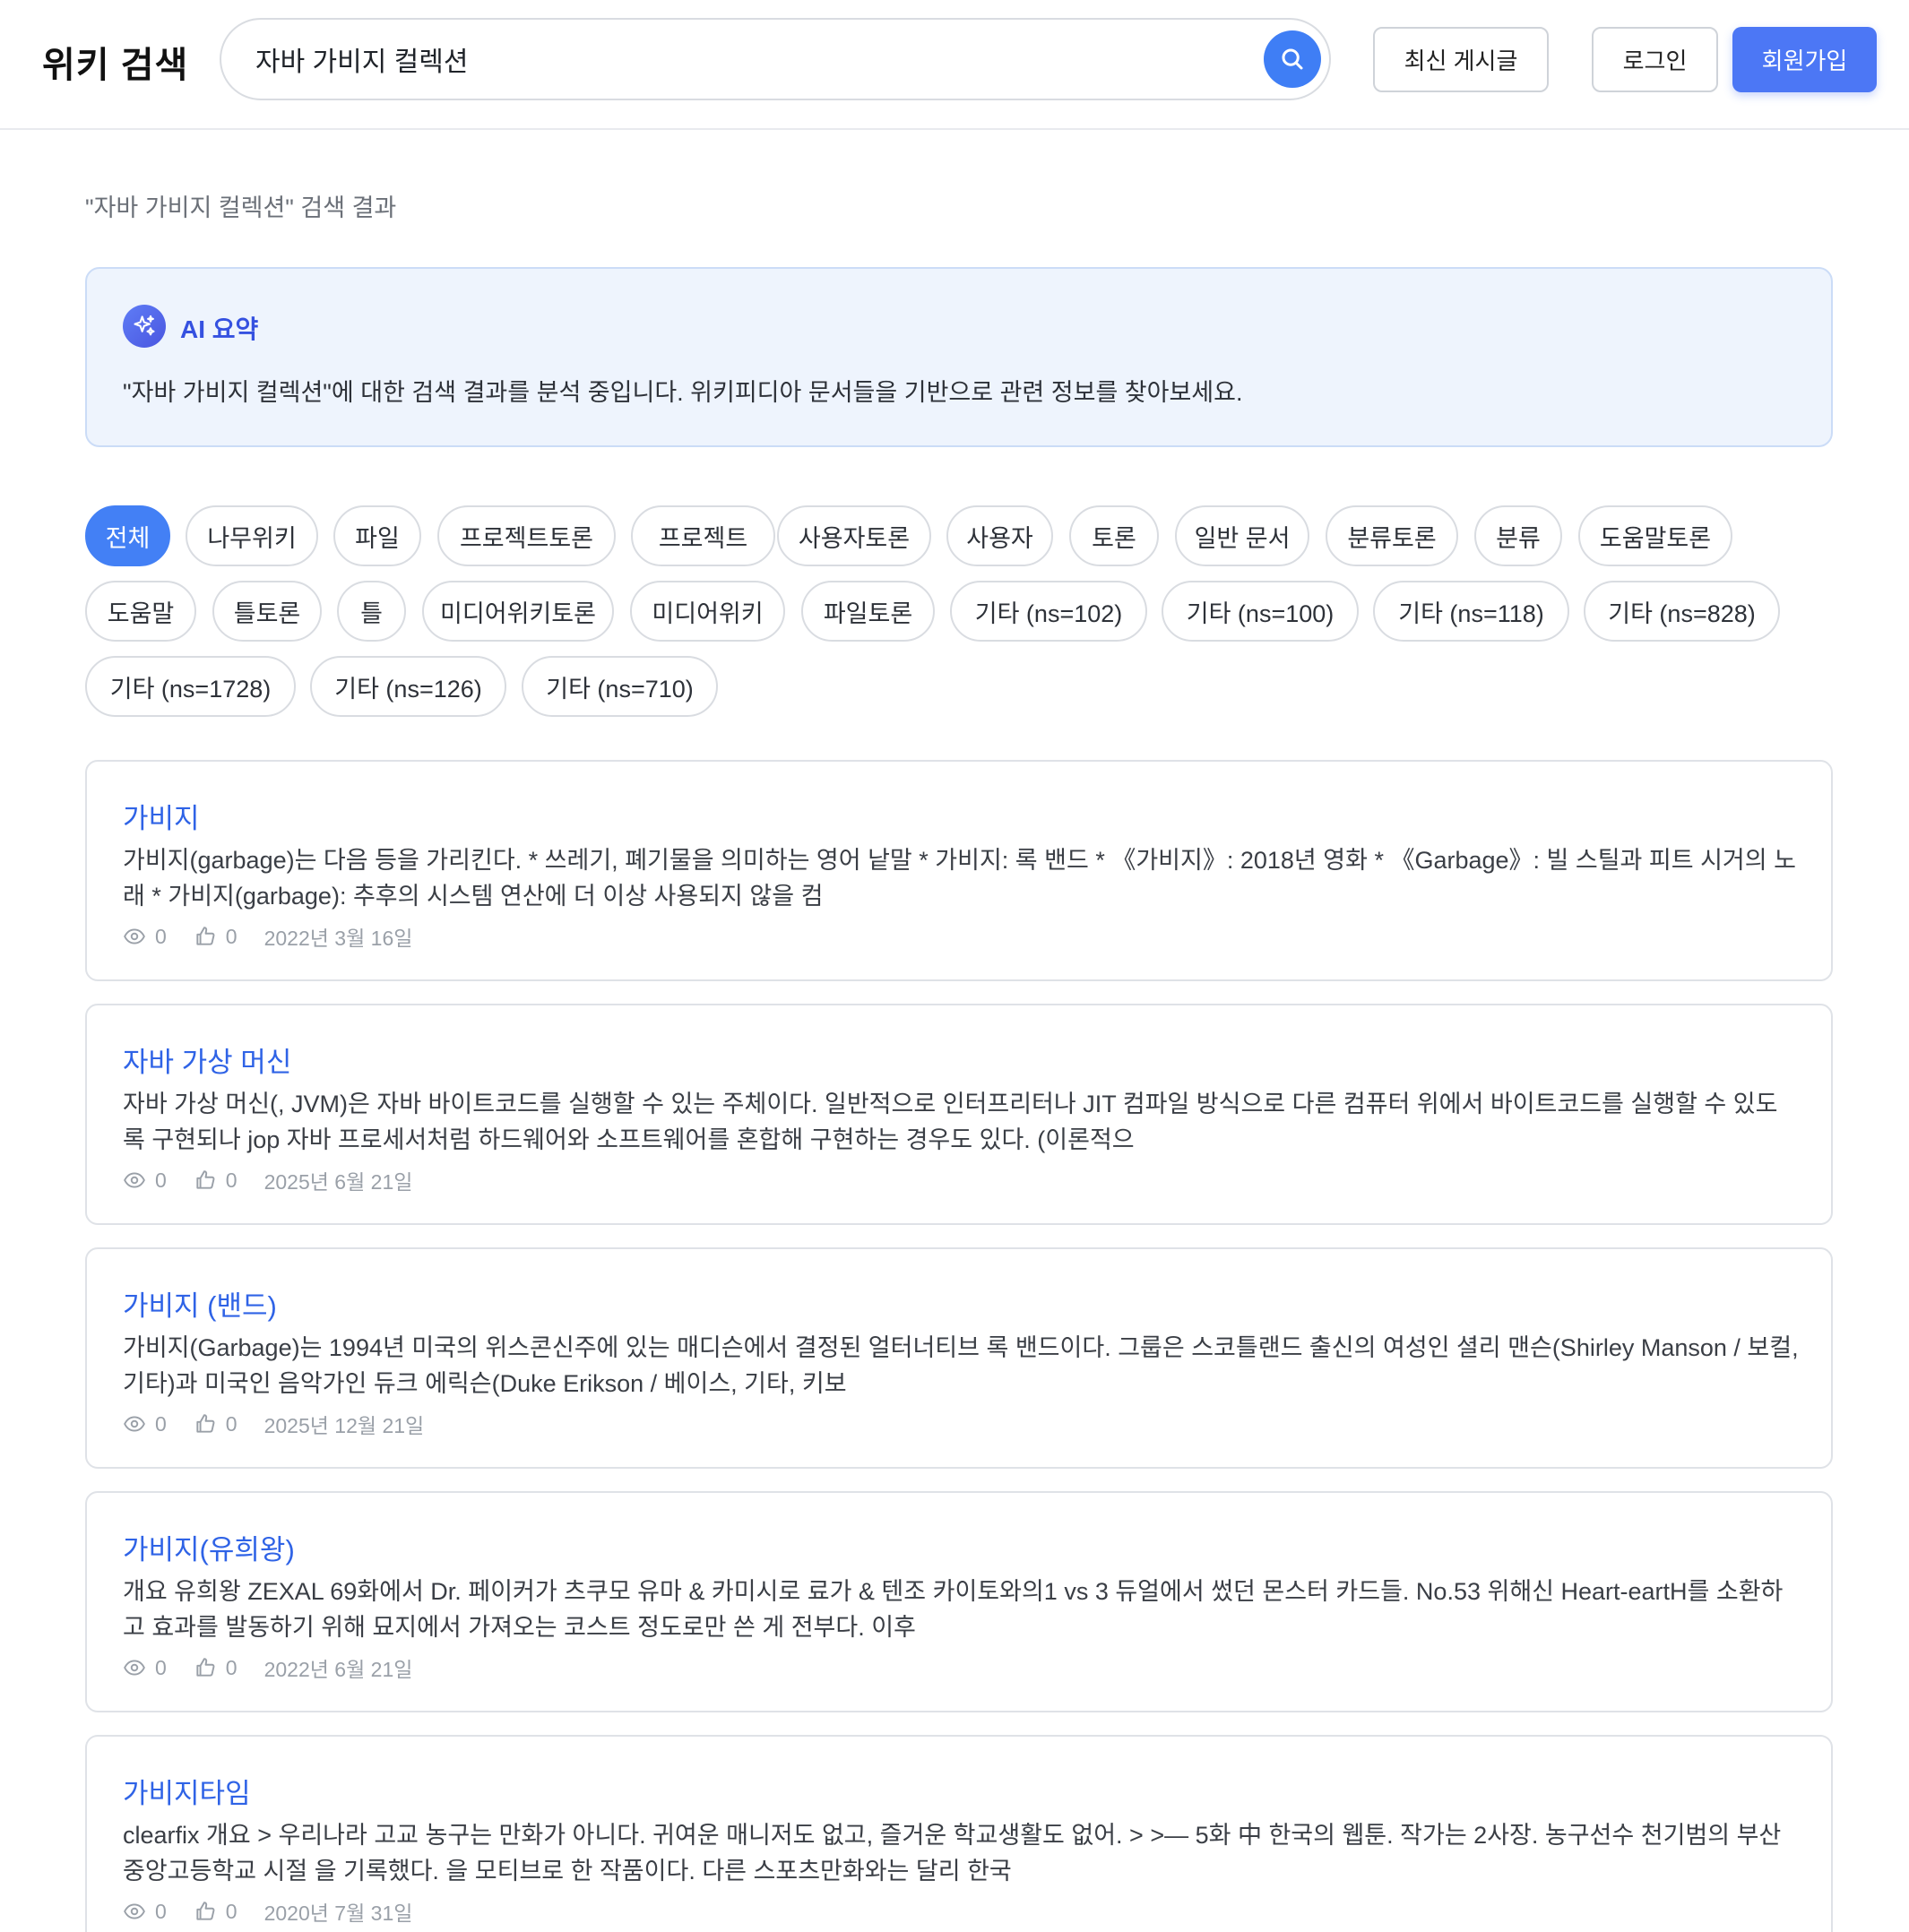  I want to click on result-meta: 0 0 2022년 3월 16일, so click(281, 936).